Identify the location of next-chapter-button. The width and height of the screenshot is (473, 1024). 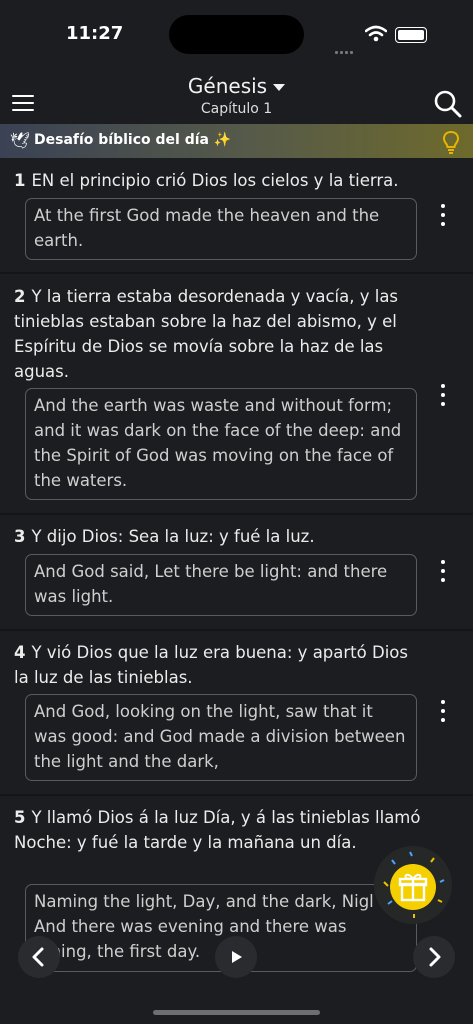
(434, 957).